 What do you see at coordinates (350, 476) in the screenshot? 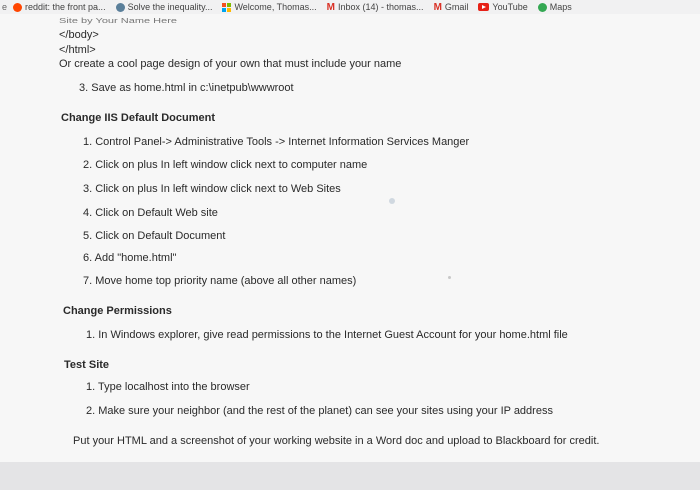
I see `page-bottom-edge` at bounding box center [350, 476].